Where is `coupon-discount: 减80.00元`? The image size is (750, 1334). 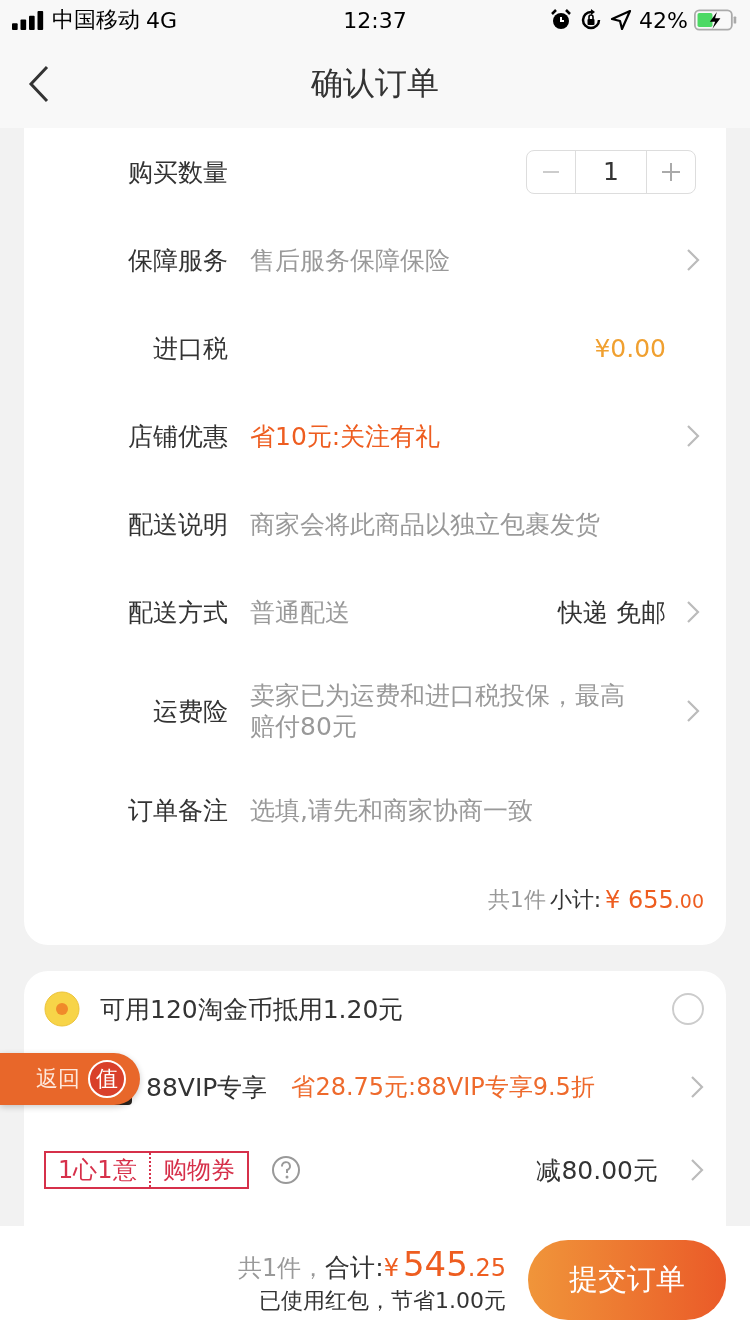 coupon-discount: 减80.00元 is located at coordinates (597, 1170).